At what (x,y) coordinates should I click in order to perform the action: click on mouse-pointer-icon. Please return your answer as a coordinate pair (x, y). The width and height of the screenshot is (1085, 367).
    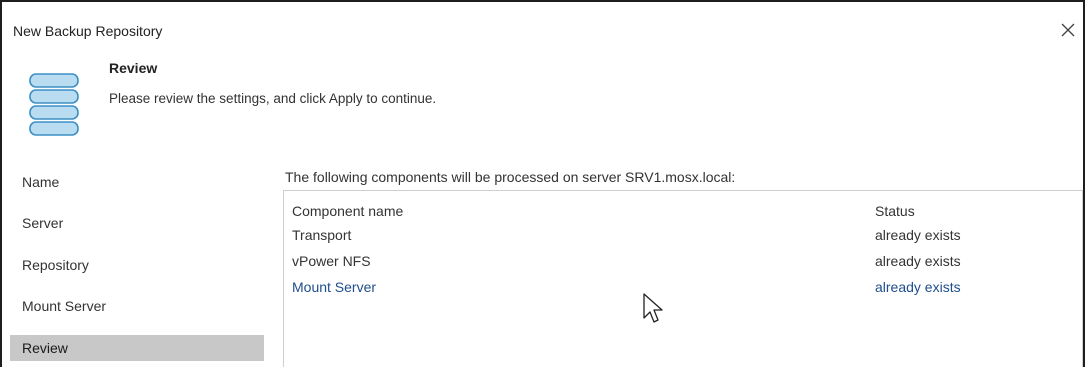
    Looking at the image, I should click on (653, 309).